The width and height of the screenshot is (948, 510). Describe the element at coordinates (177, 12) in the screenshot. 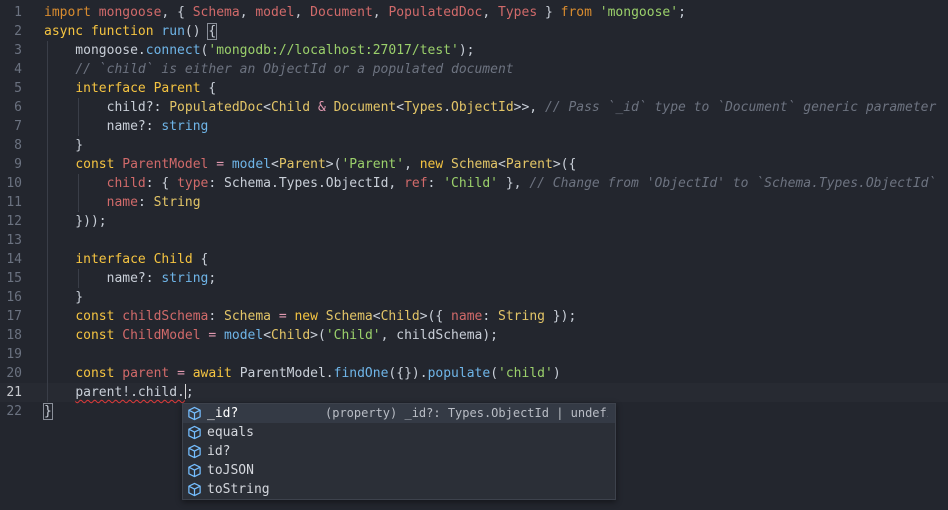

I see `code-token: , {` at that location.